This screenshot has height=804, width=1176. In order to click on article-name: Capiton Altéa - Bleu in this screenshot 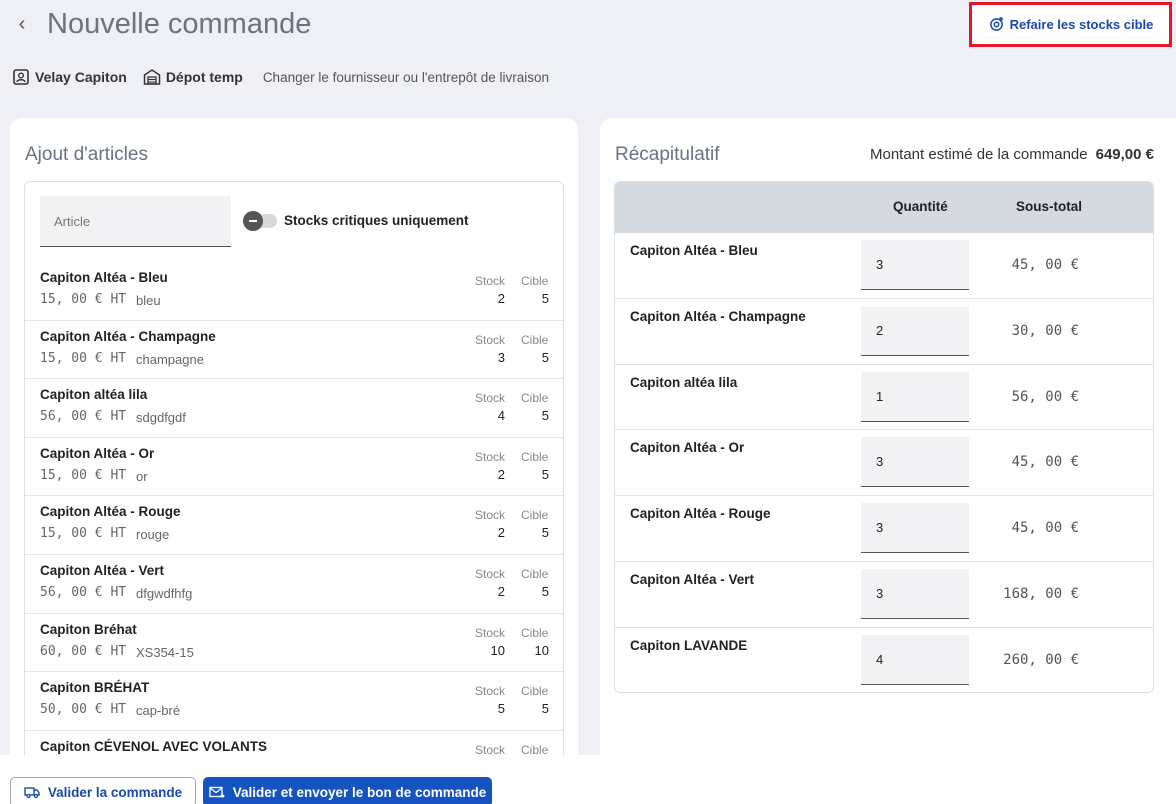, I will do `click(104, 277)`.